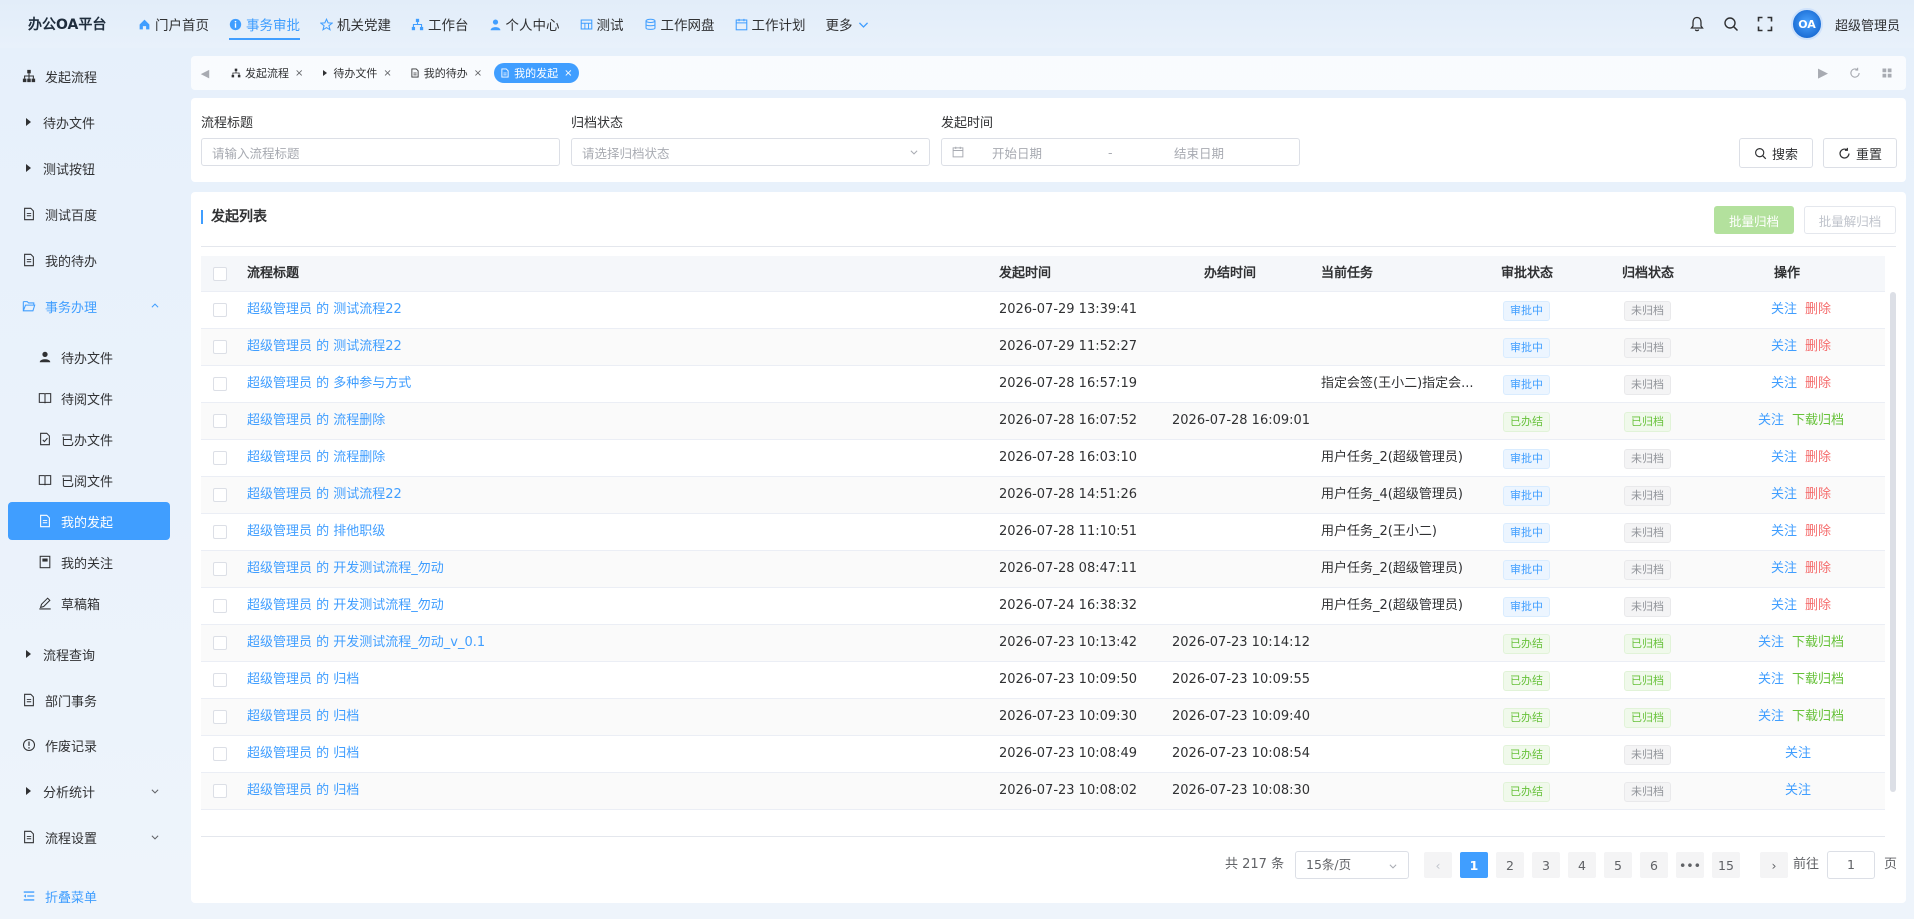 This screenshot has width=1914, height=919. What do you see at coordinates (173, 24) in the screenshot?
I see `nav-item-home: 门户首页` at bounding box center [173, 24].